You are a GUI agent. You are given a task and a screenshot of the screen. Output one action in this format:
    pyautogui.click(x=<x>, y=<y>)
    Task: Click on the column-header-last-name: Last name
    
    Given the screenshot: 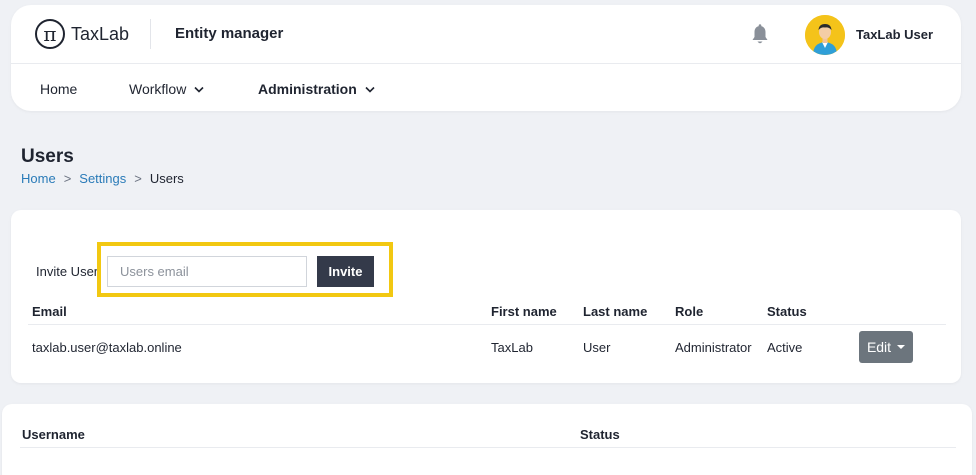 What is the action you would take?
    pyautogui.click(x=615, y=311)
    